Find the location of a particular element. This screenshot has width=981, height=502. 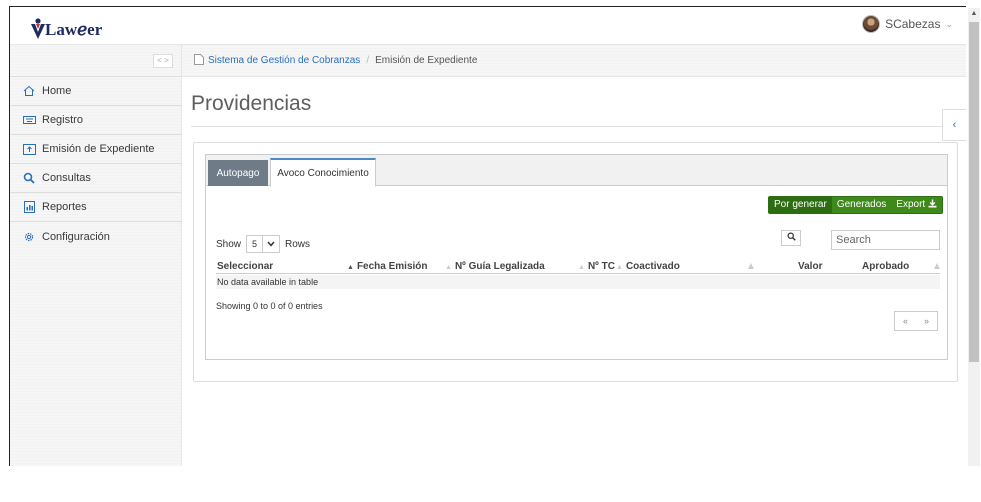

col-guia-legalizada: ▲︎ Nº Guía Legalizada is located at coordinates (495, 266).